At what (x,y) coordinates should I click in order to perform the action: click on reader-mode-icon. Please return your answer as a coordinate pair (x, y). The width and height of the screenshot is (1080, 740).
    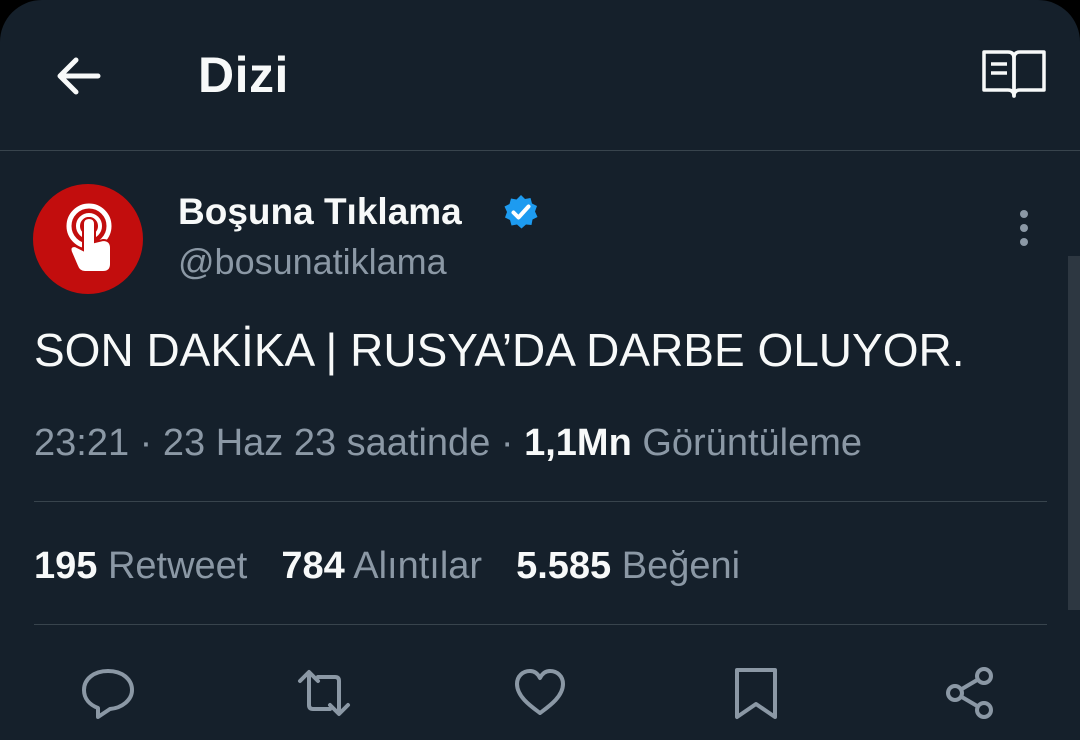
    Looking at the image, I should click on (1014, 74).